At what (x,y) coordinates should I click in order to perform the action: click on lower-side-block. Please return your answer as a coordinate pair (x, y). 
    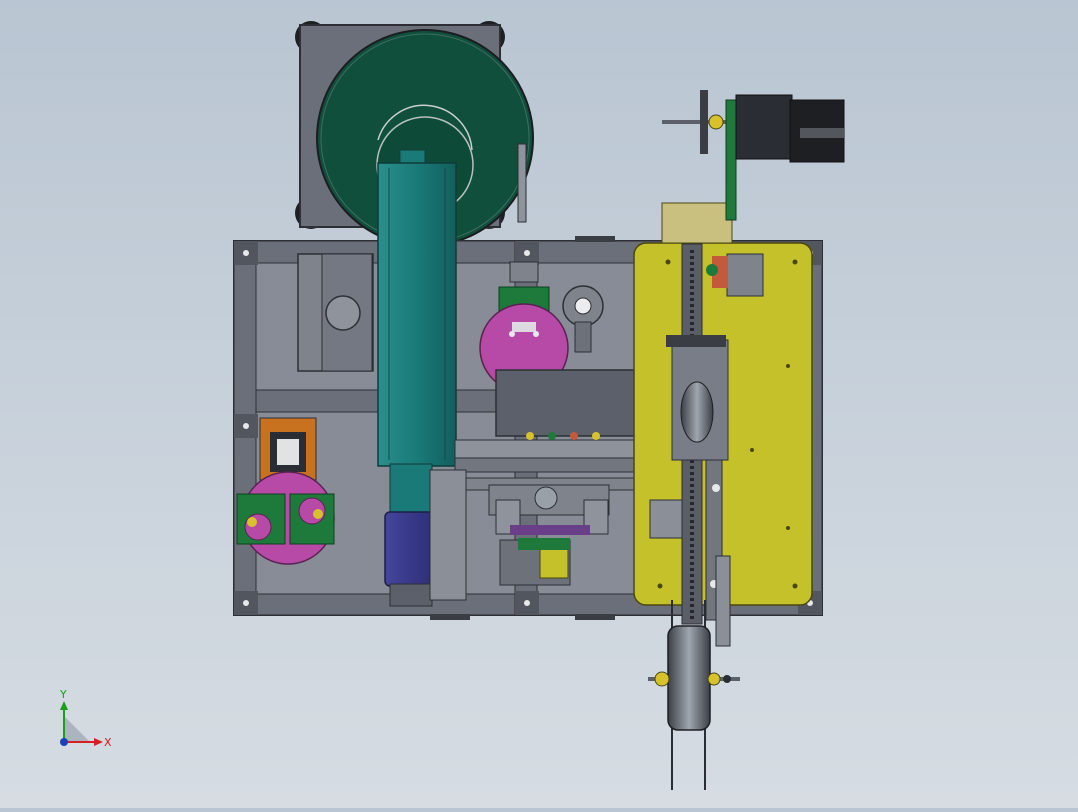
    Looking at the image, I should click on (448, 535).